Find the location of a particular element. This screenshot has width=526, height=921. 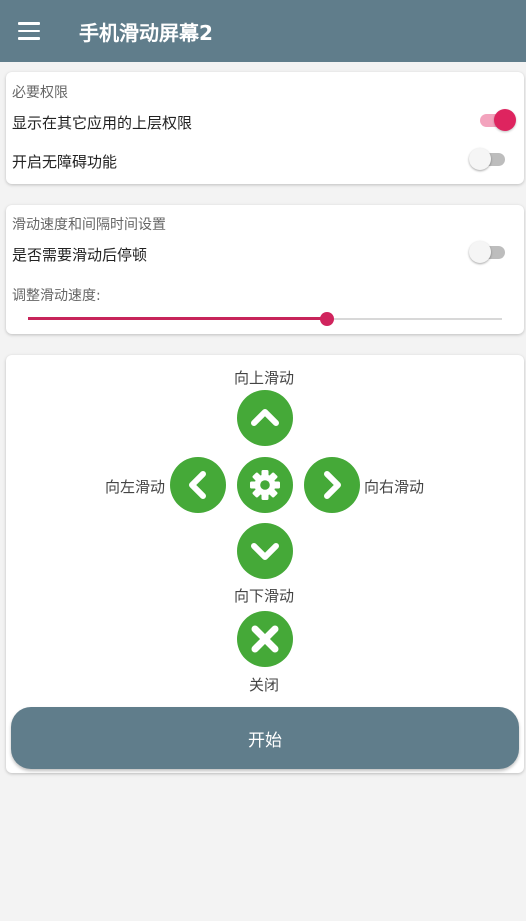

accessibility-label: 开启无障碍功能 is located at coordinates (65, 162).